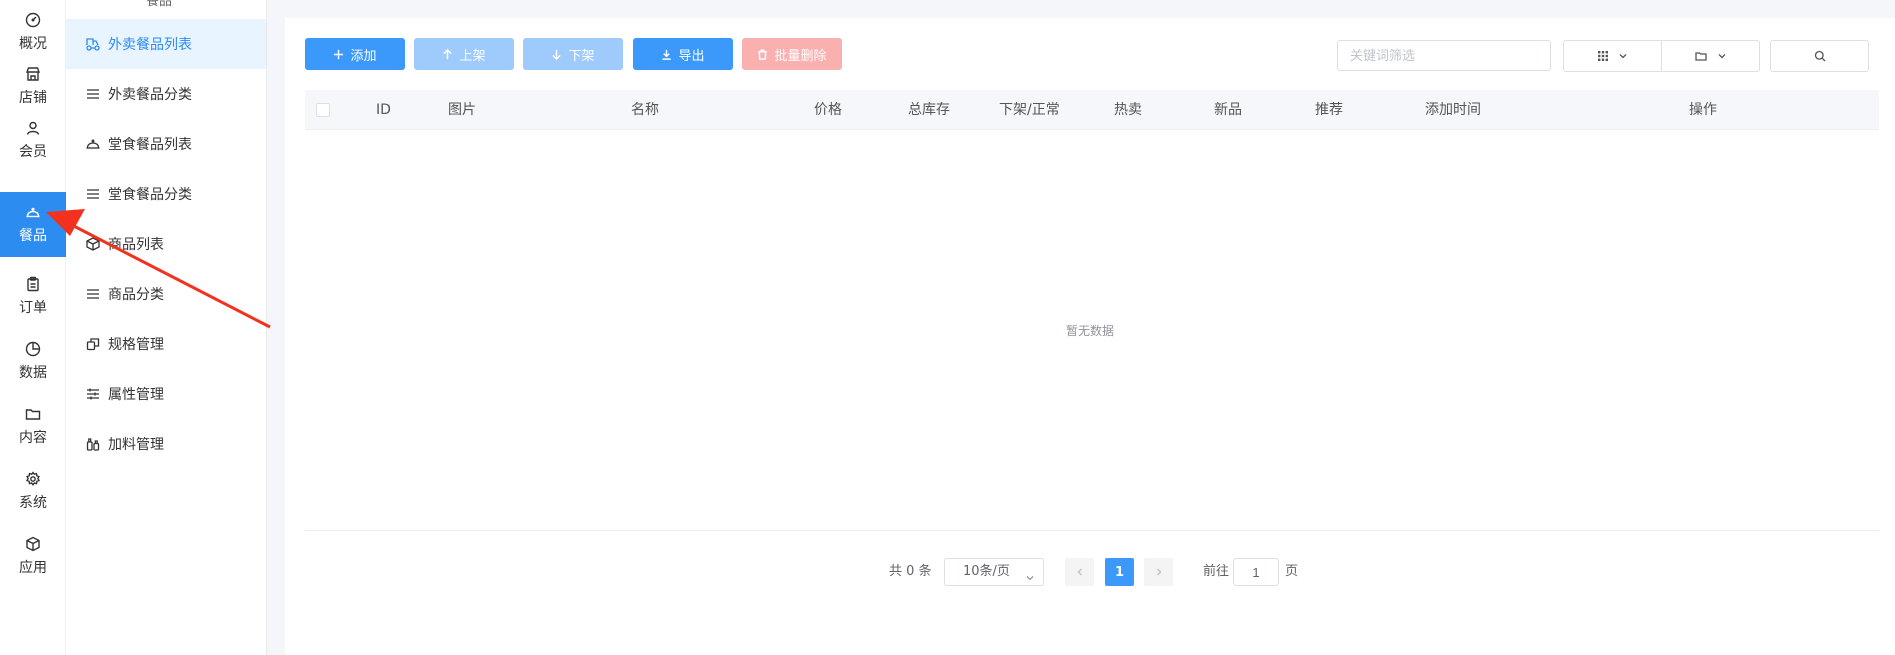 The image size is (1895, 655). What do you see at coordinates (1089, 331) in the screenshot?
I see `table-empty-text: 暂无数据` at bounding box center [1089, 331].